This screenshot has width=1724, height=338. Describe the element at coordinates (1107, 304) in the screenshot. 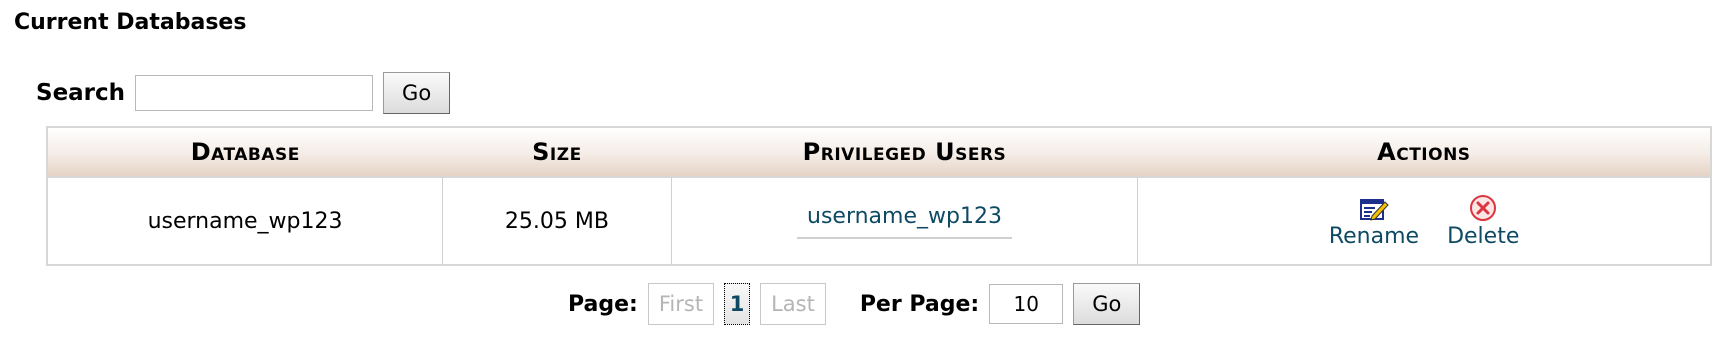

I see `per-page-go-button: Go` at that location.